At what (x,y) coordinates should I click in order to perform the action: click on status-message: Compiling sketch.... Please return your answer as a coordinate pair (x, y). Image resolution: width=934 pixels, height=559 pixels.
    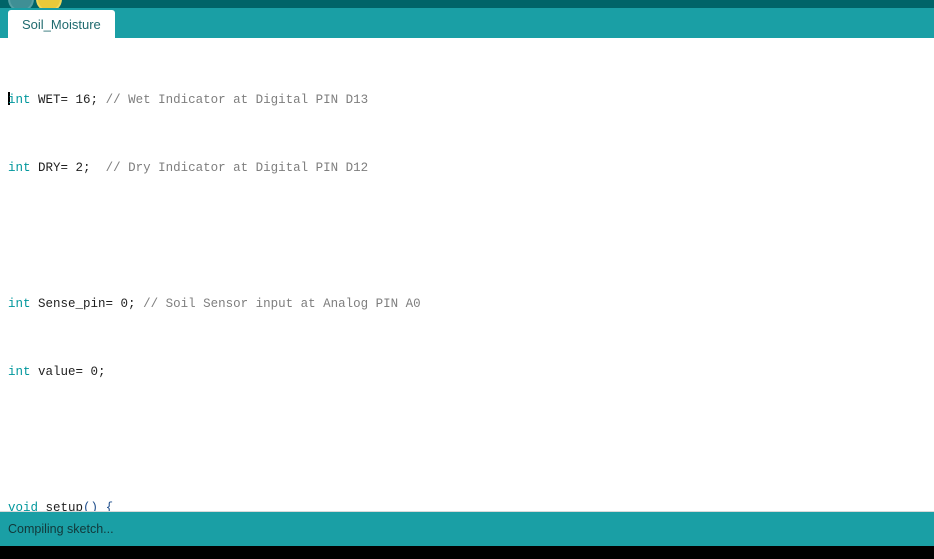
    Looking at the image, I should click on (61, 529).